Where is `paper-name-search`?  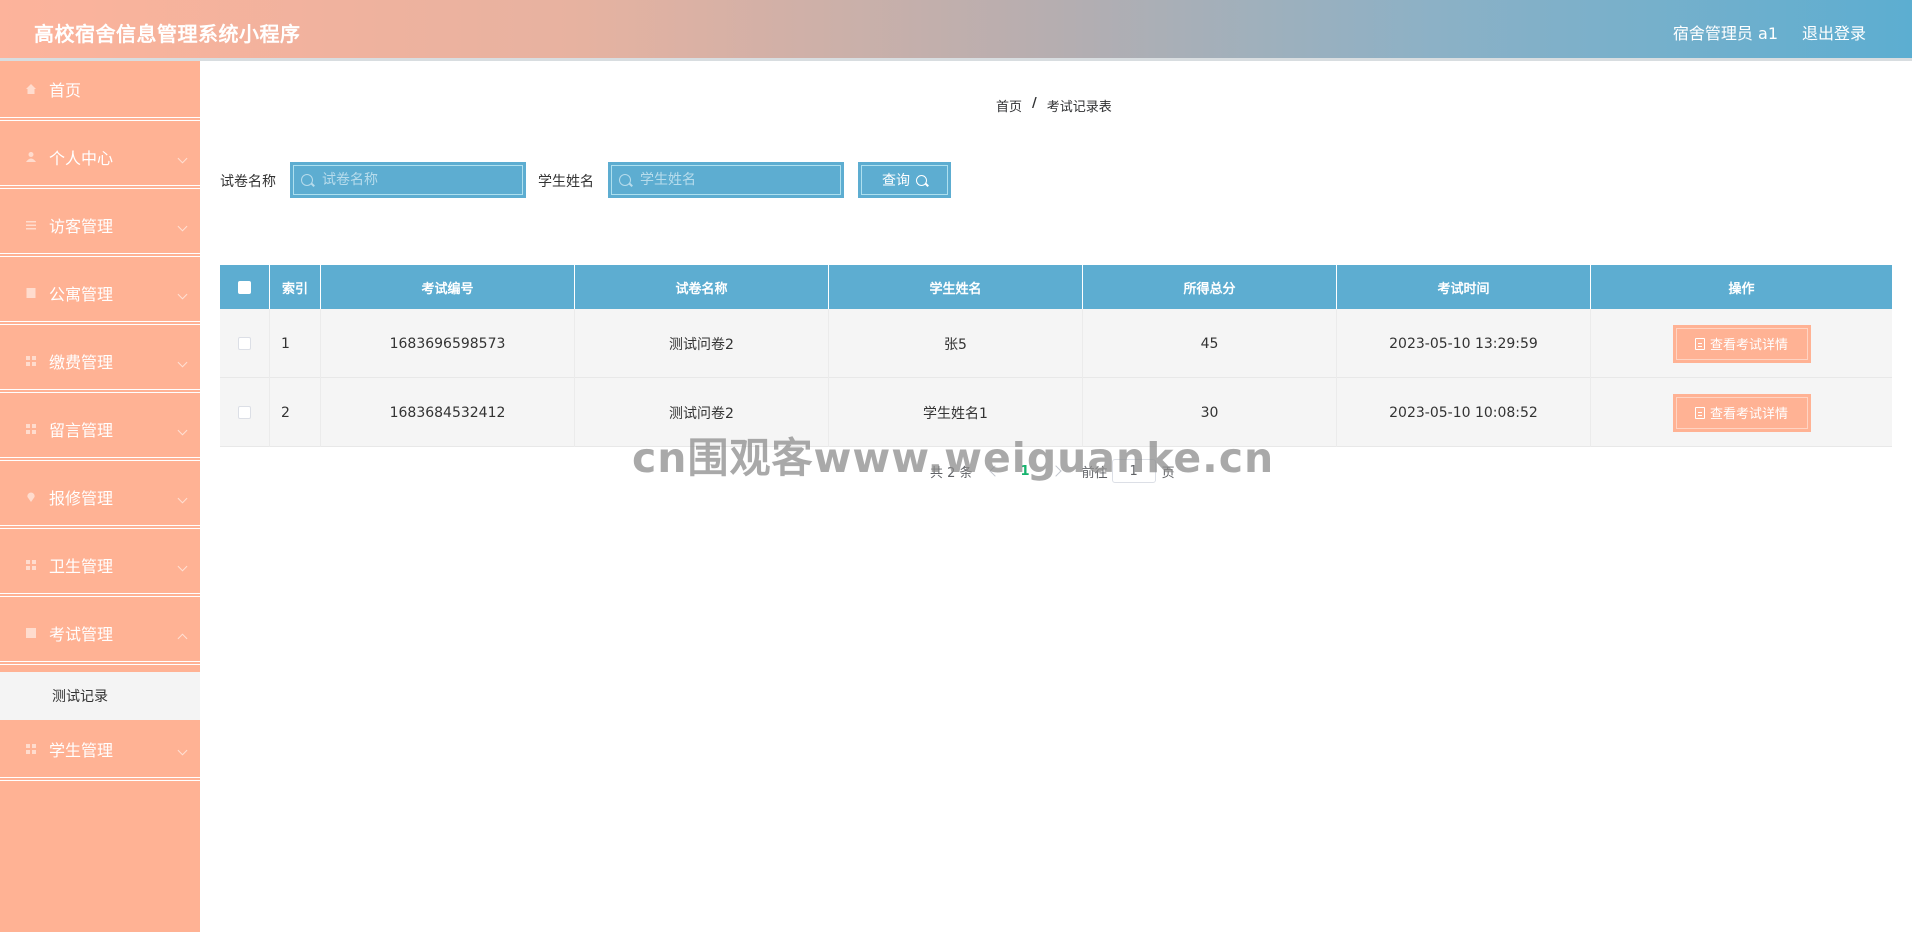
paper-name-search is located at coordinates (408, 180).